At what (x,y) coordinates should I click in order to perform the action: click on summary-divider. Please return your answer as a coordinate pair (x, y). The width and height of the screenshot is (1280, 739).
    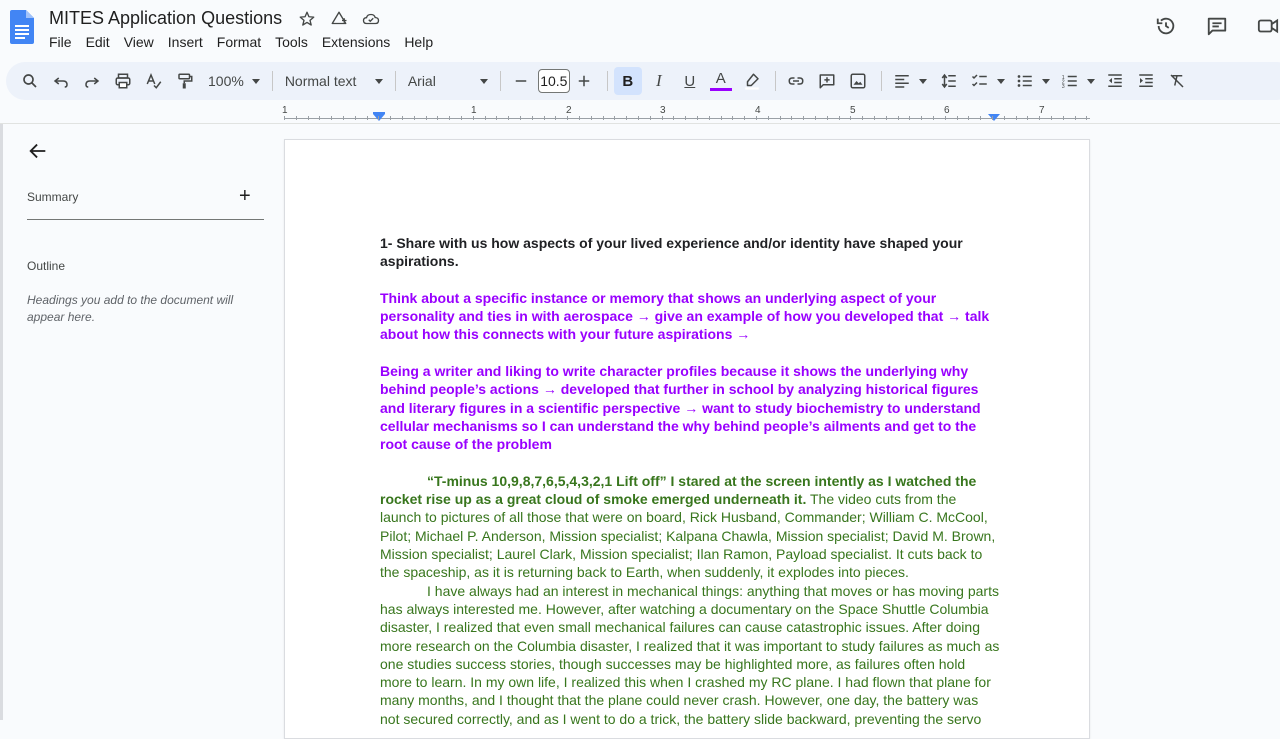
    Looking at the image, I should click on (145, 219).